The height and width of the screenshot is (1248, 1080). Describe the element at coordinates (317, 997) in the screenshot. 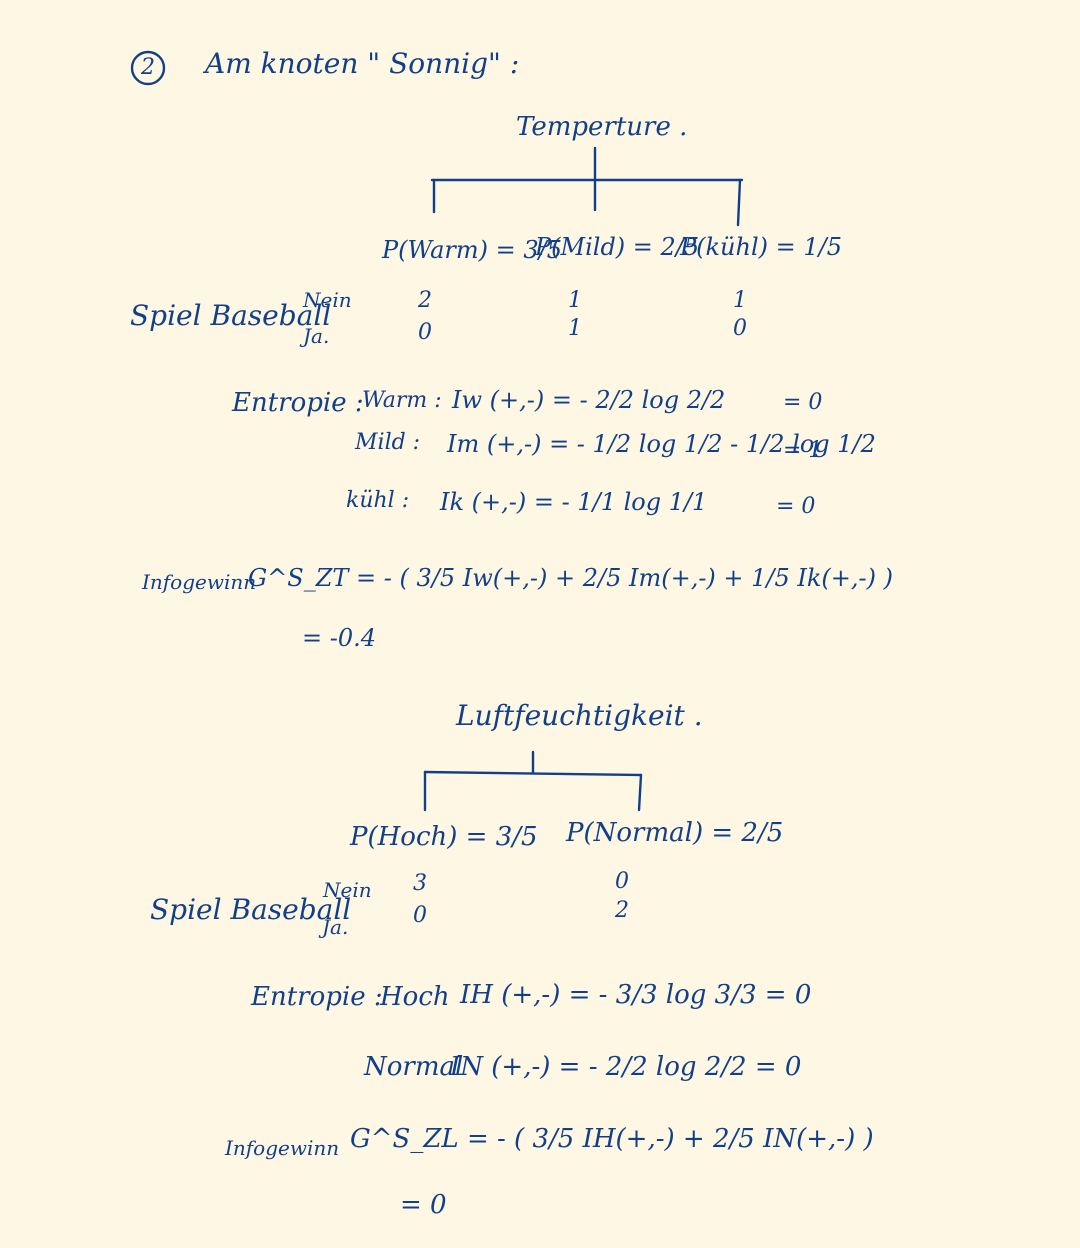

I see `hum-entropy-label: Entropie :` at that location.